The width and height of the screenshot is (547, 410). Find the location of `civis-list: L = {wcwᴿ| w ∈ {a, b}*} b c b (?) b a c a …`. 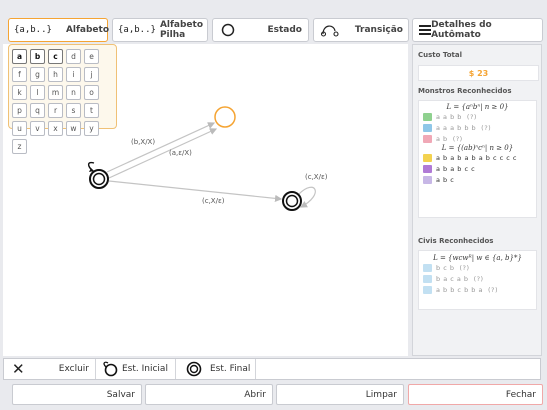

civis-list: L = {wcwᴿ| w ∈ {a, b}*} b c b (?) b a c a … is located at coordinates (477, 280).